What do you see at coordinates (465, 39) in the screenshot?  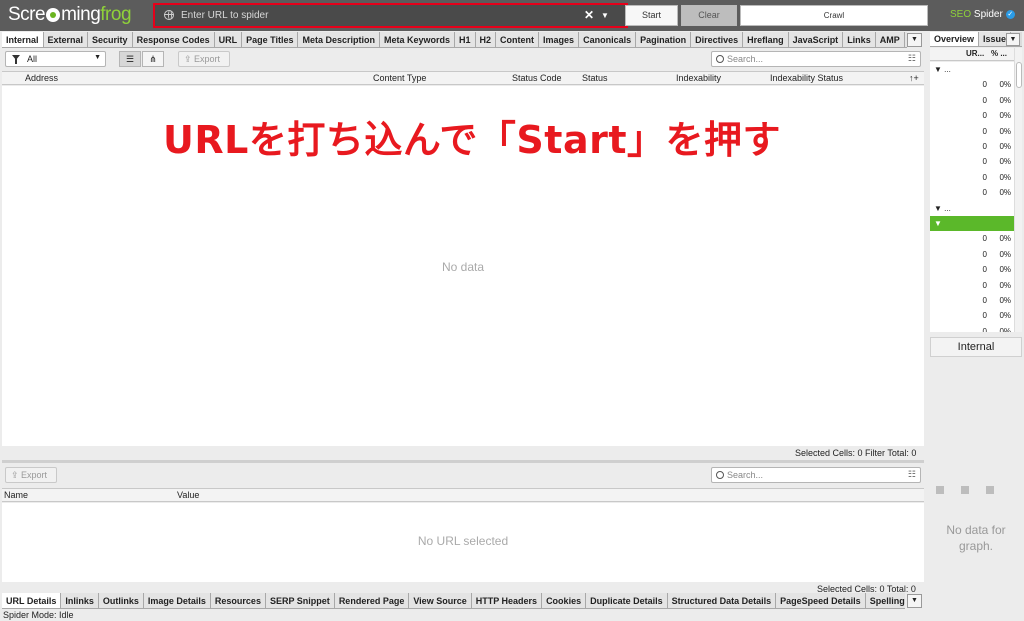 I see `main-tab: H1` at bounding box center [465, 39].